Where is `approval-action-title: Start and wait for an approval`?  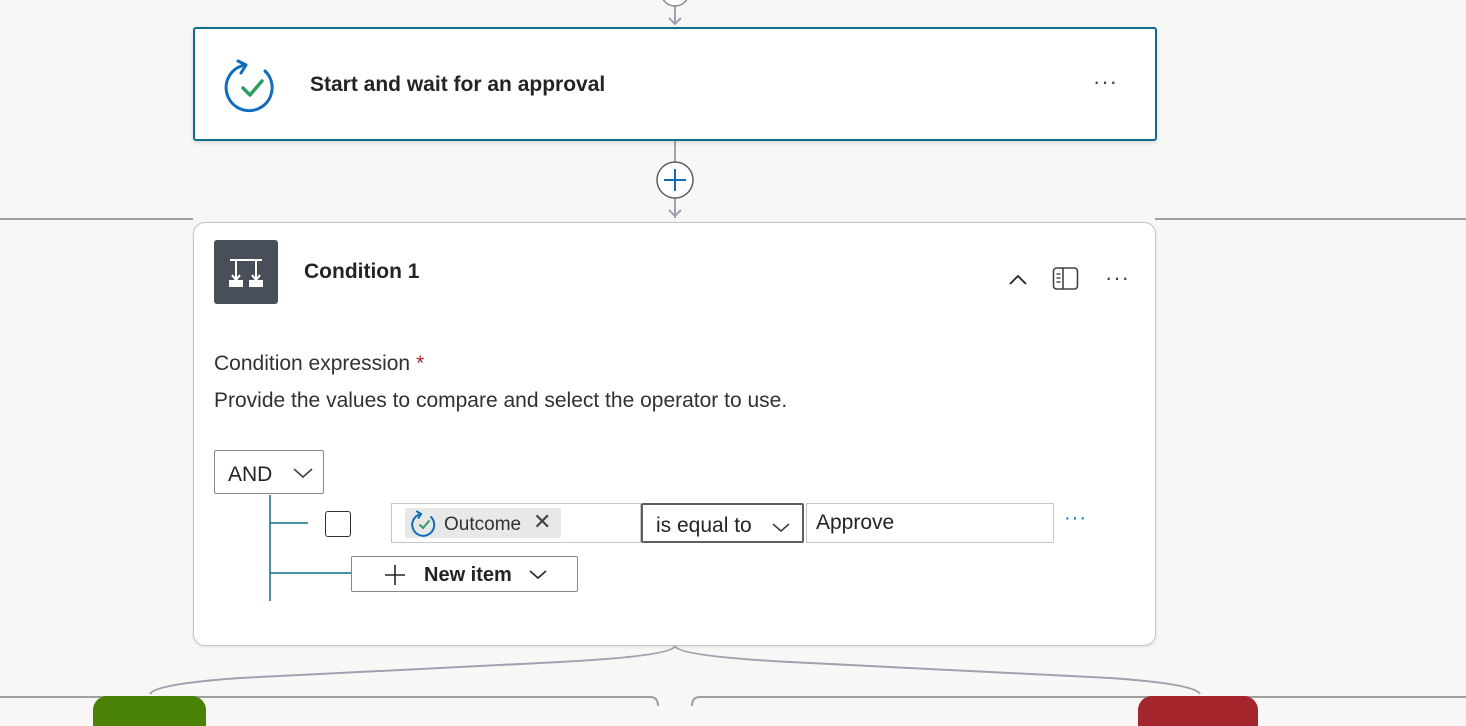 approval-action-title: Start and wait for an approval is located at coordinates (458, 84).